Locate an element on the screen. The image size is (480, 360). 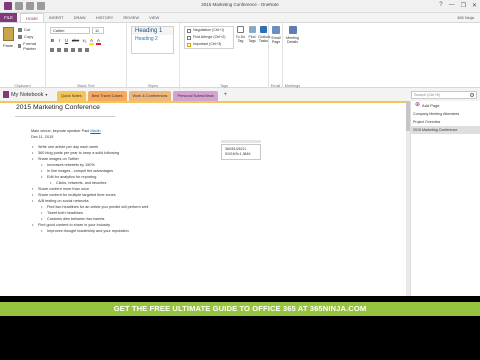
email-page-label: Email Page is located at coordinates (276, 40).